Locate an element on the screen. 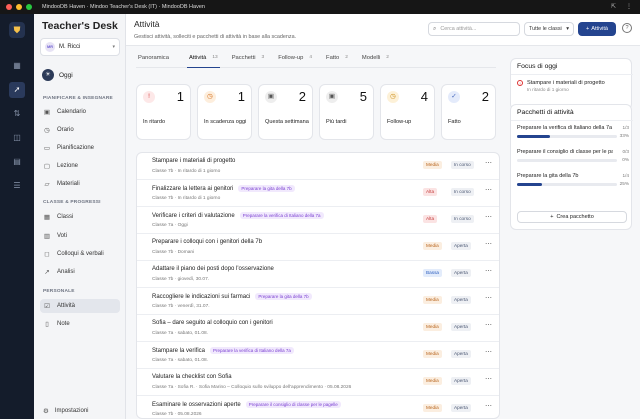 This screenshot has width=640, height=419. sidebar-item-oggi: ☀ Oggi is located at coordinates (80, 75).